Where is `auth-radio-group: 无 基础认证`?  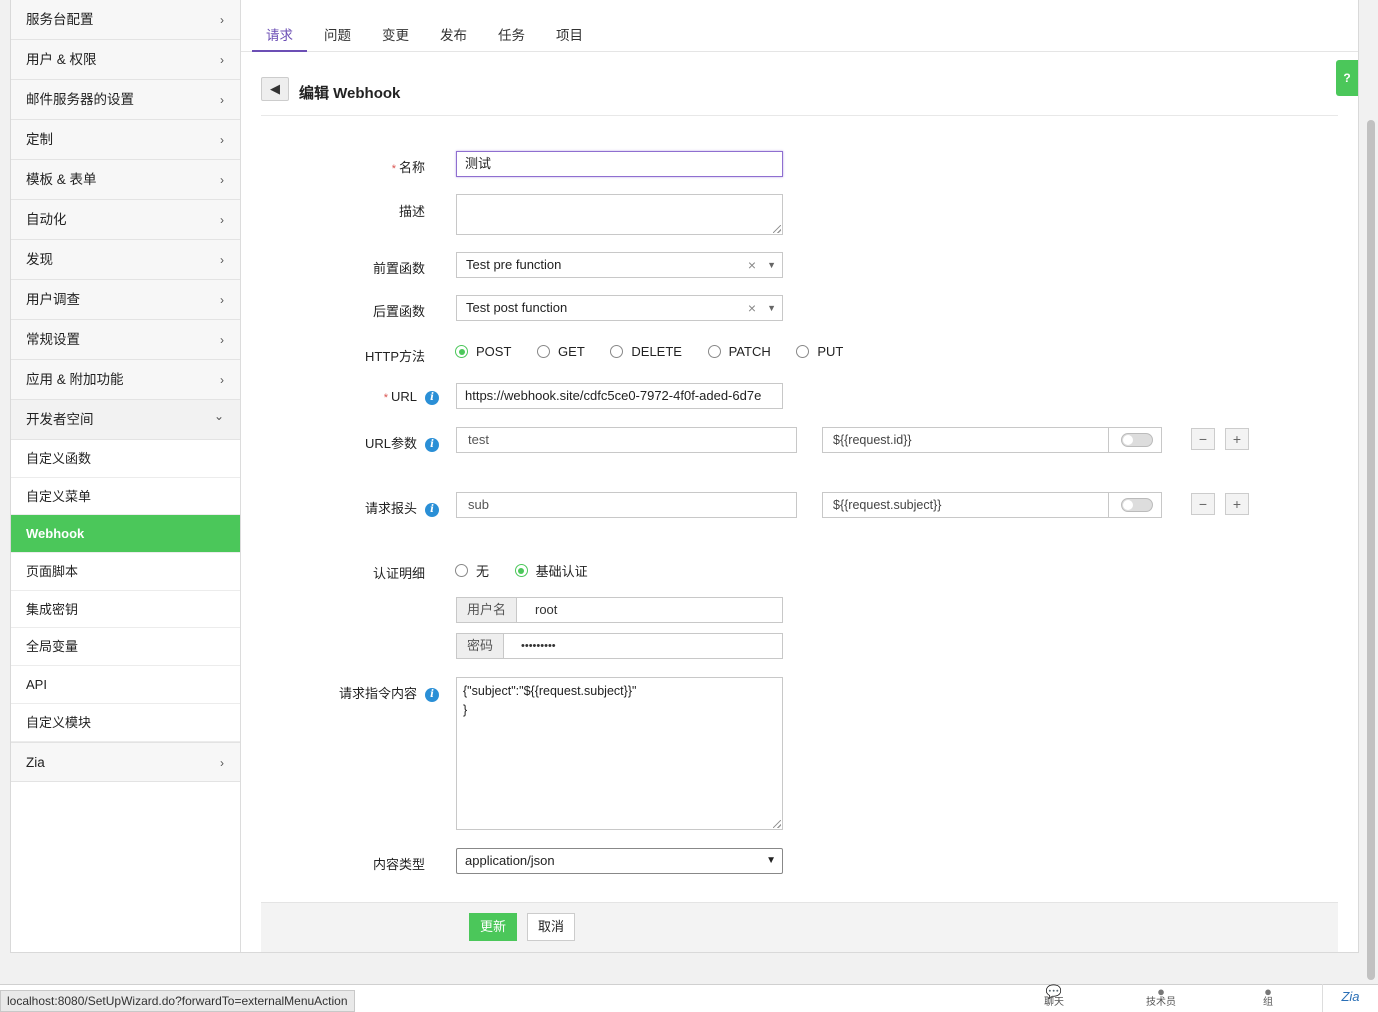 auth-radio-group: 无 基础认证 is located at coordinates (532, 570).